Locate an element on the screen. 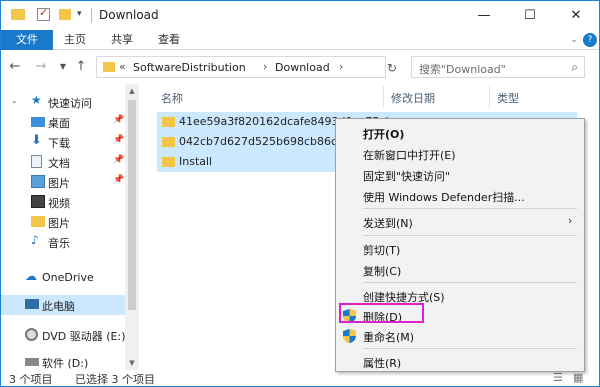 The image size is (600, 387). menu-item-cut: 剪切(T) is located at coordinates (460, 248).